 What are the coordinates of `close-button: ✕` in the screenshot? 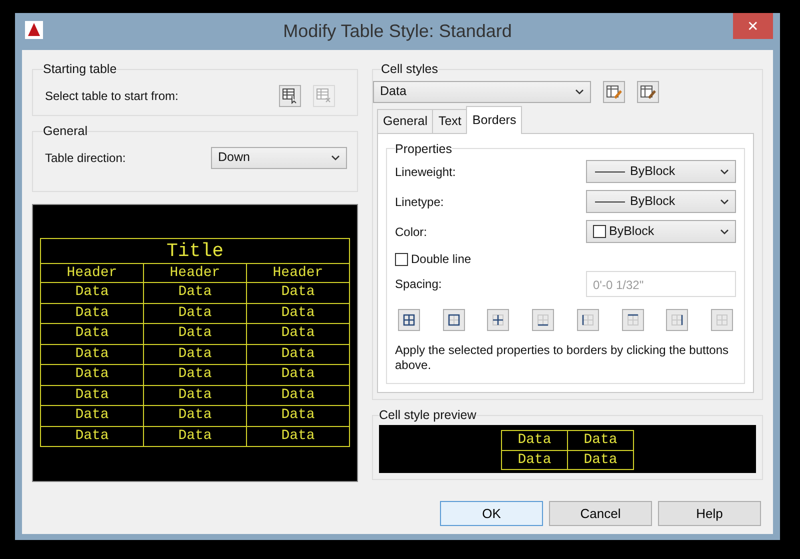 It's located at (753, 26).